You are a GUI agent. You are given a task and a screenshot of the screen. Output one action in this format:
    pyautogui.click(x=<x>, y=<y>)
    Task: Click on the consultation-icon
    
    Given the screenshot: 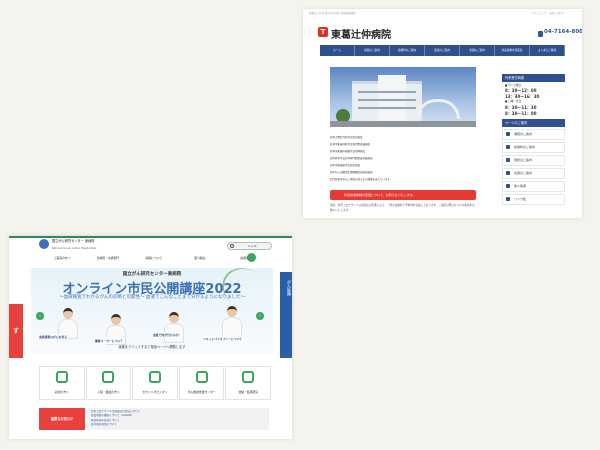 What is the action you would take?
    pyautogui.click(x=201, y=377)
    